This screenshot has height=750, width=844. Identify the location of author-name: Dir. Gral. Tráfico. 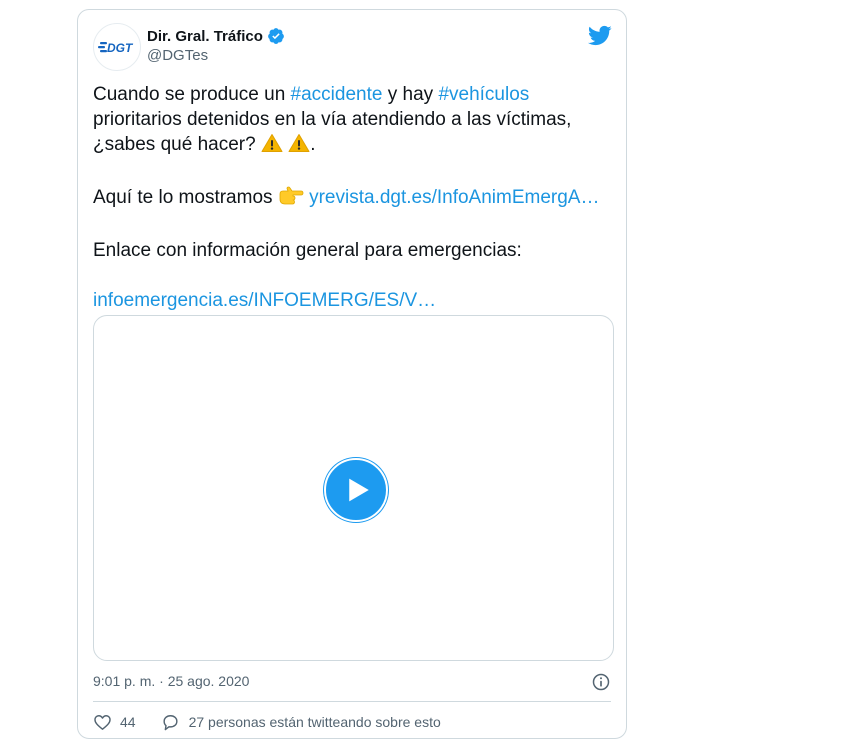
(205, 36).